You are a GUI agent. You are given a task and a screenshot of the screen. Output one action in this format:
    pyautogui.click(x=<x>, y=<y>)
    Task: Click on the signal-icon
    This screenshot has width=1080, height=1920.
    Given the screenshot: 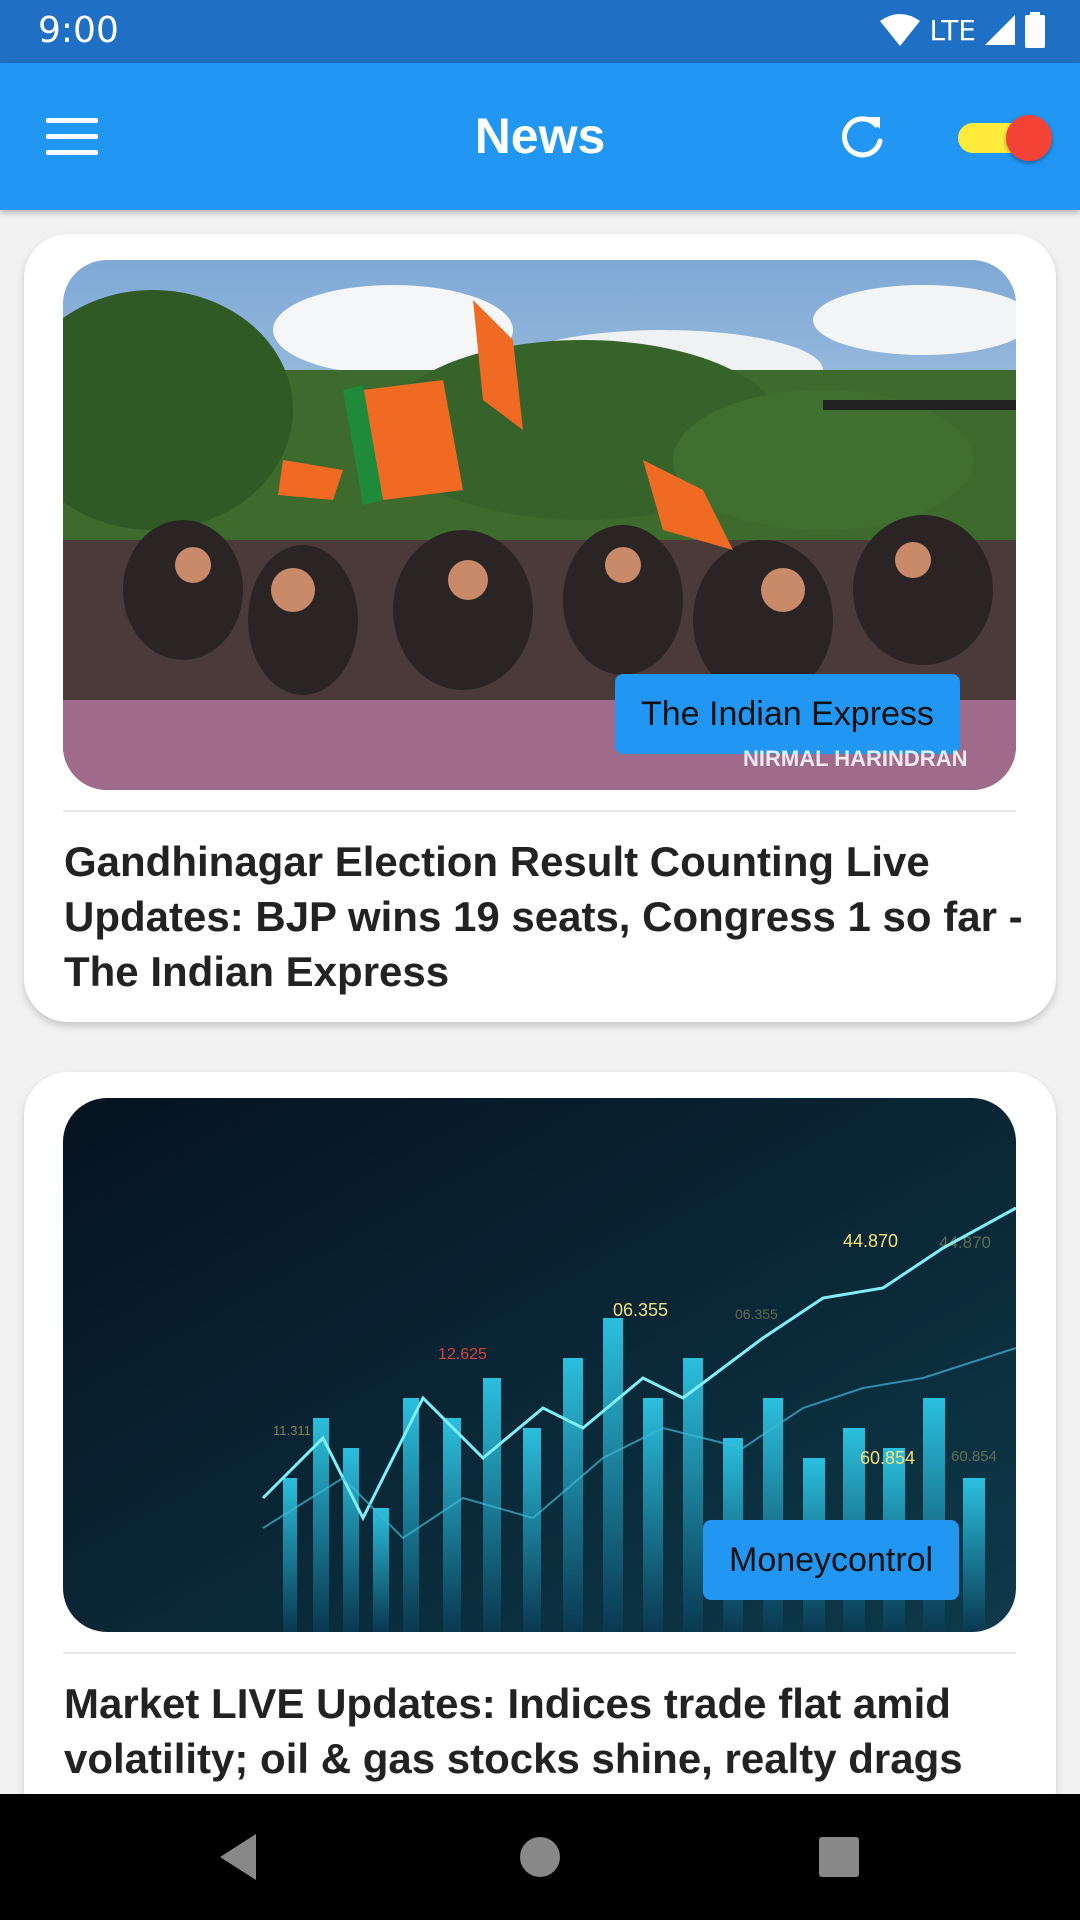 What is the action you would take?
    pyautogui.click(x=1000, y=30)
    